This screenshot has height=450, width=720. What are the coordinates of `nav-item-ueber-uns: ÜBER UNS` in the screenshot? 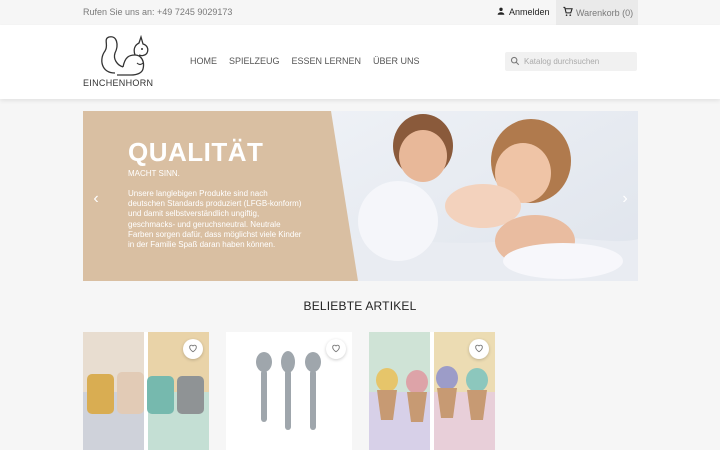 It's located at (396, 61).